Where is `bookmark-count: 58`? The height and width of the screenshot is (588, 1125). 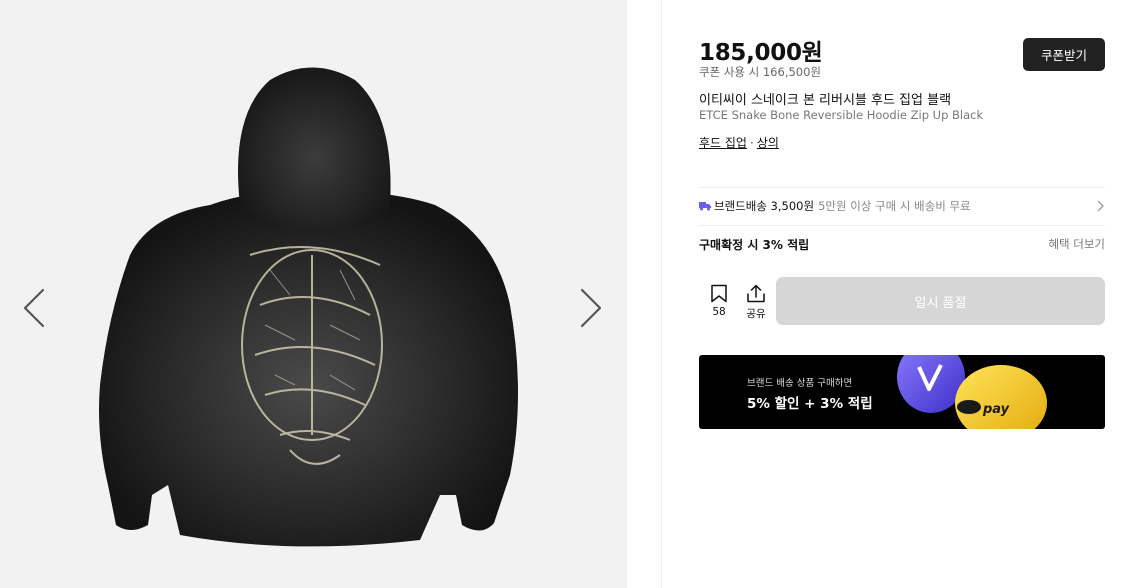
bookmark-count: 58 is located at coordinates (719, 312).